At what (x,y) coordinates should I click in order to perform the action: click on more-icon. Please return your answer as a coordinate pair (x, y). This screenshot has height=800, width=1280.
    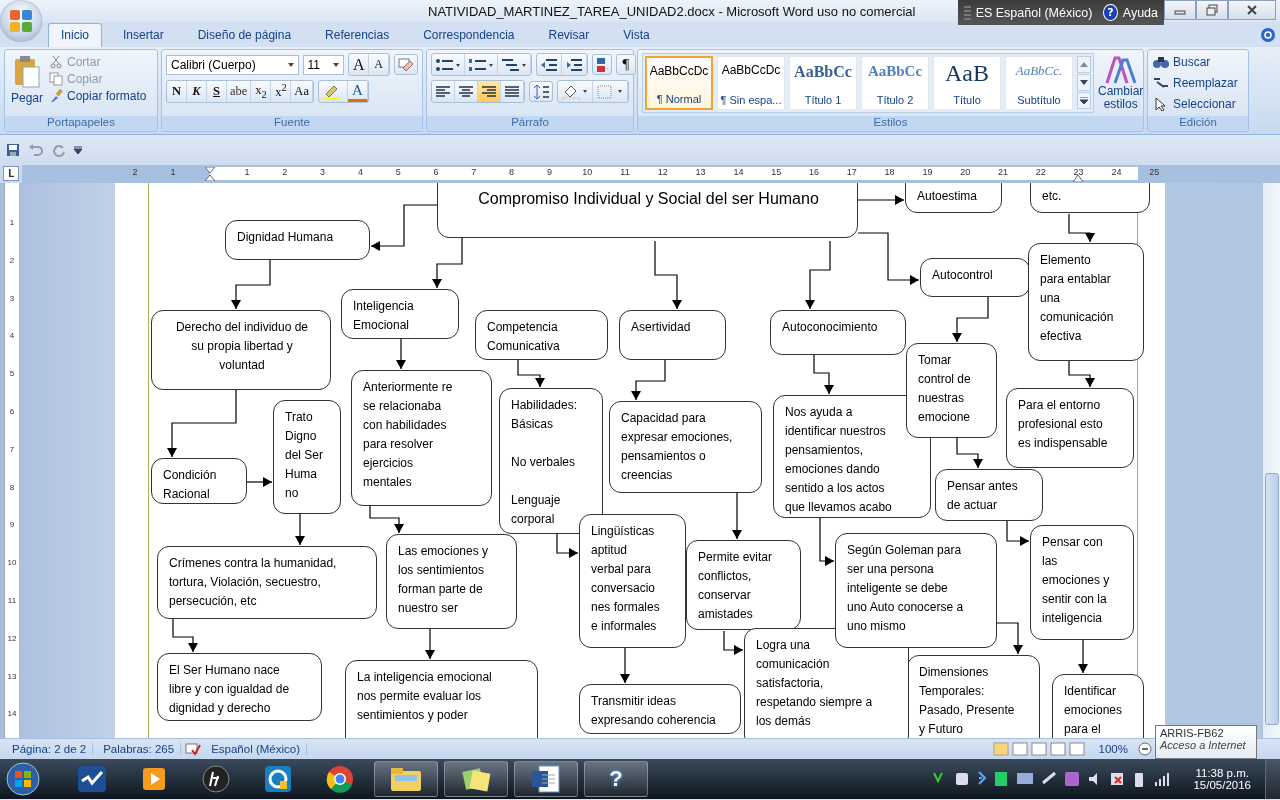
    Looking at the image, I should click on (1084, 100).